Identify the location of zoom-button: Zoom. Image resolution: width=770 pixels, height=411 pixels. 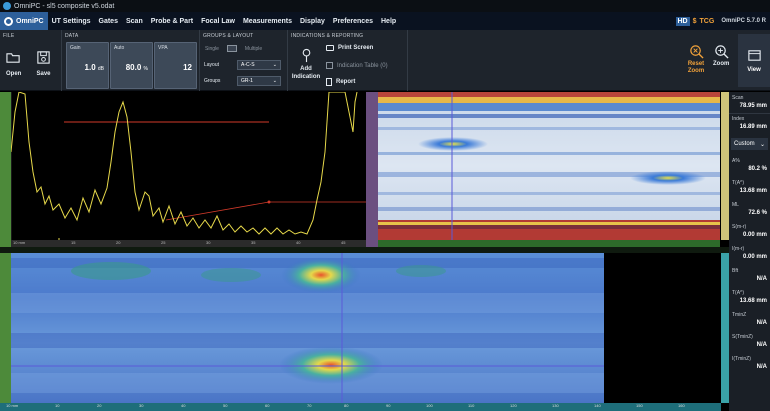
(721, 55).